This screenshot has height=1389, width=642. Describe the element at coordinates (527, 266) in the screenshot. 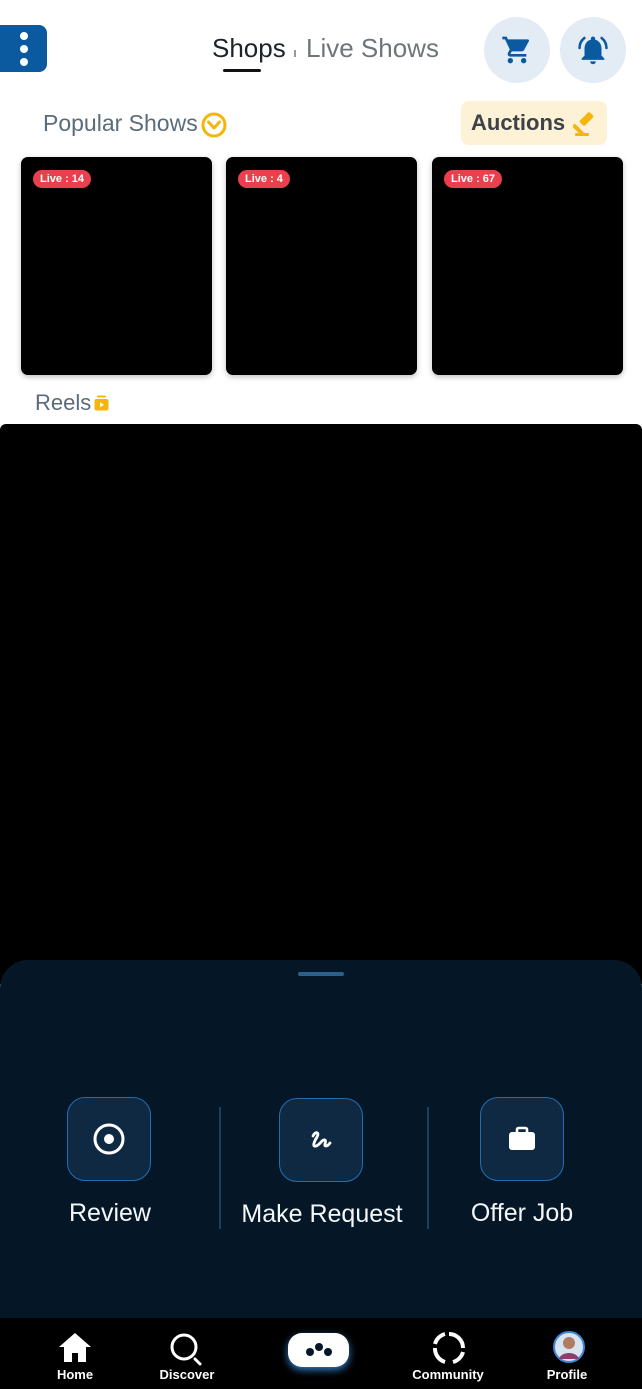

I see `show-card: Live : 67` at that location.